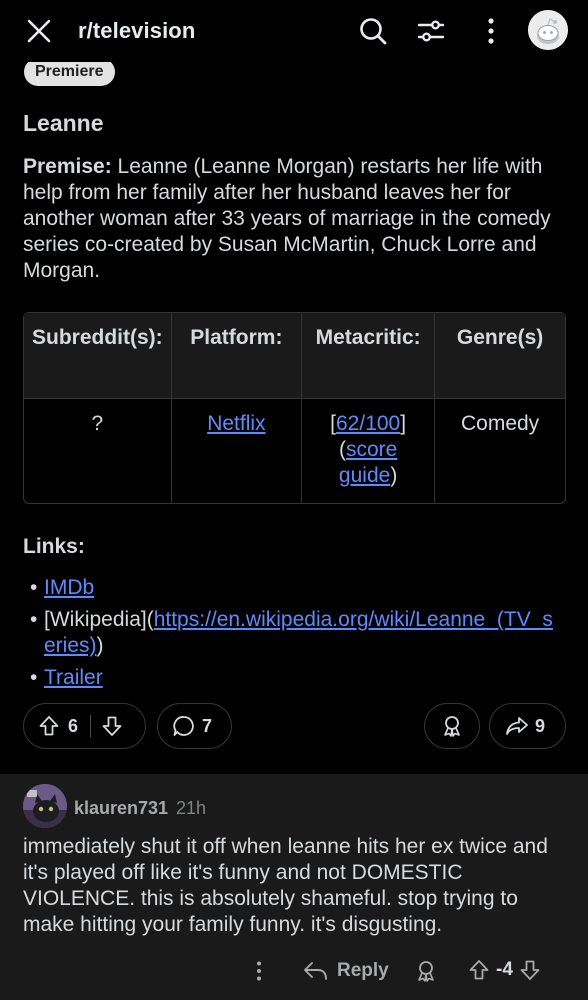 This screenshot has height=1000, width=588. What do you see at coordinates (207, 725) in the screenshot?
I see `comment-count: 7` at bounding box center [207, 725].